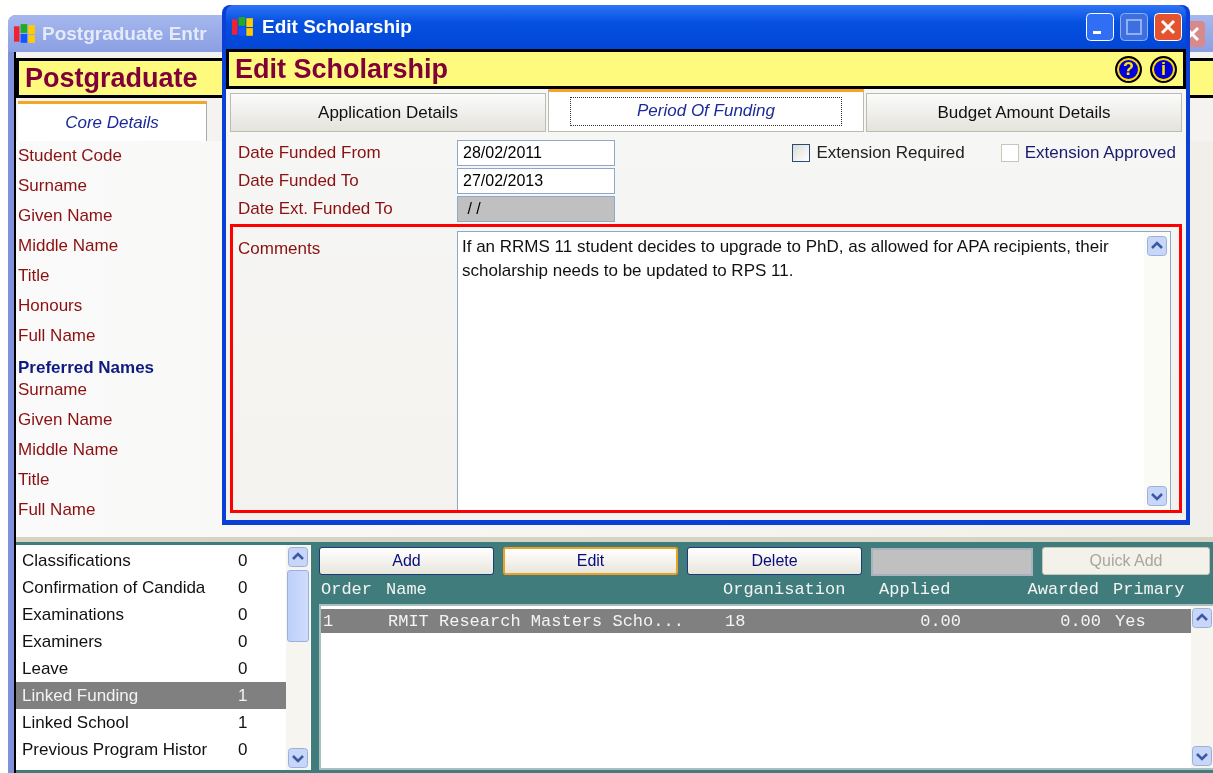 The height and width of the screenshot is (773, 1213). I want to click on list-item: Leave 0, so click(151, 668).